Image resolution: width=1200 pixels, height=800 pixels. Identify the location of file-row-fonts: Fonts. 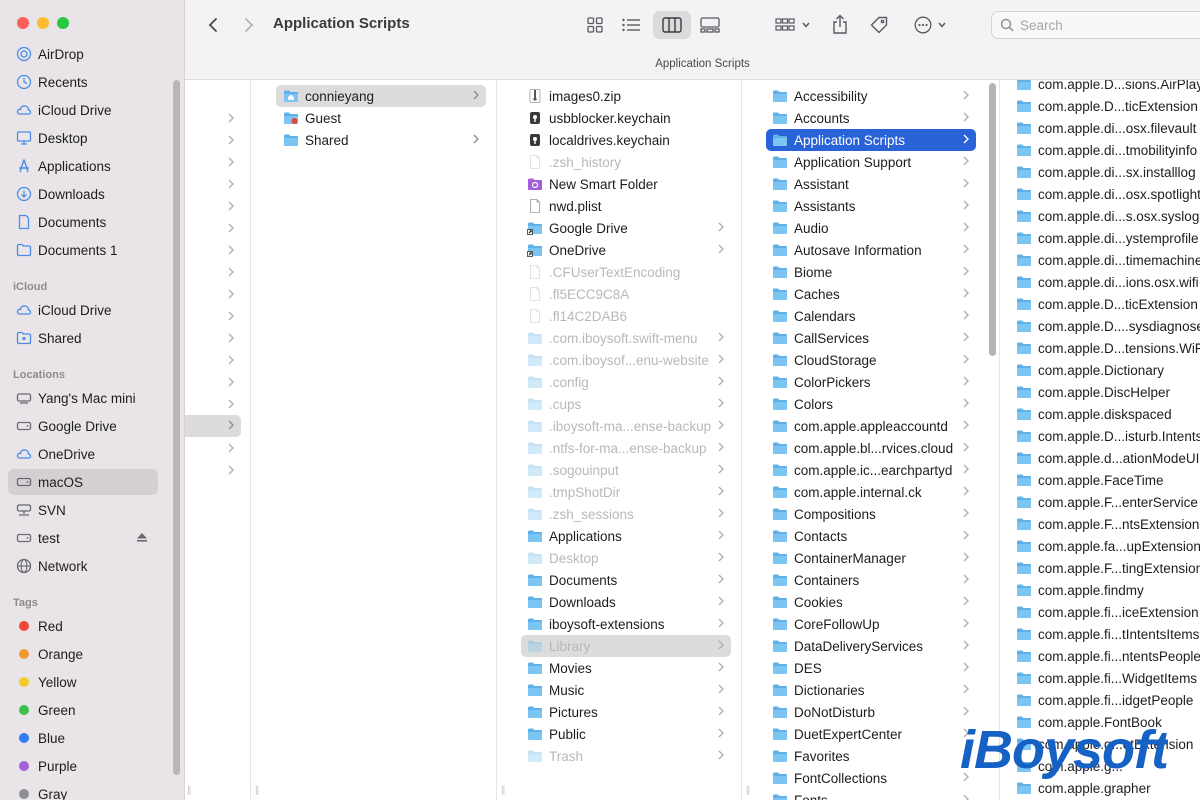
(871, 794).